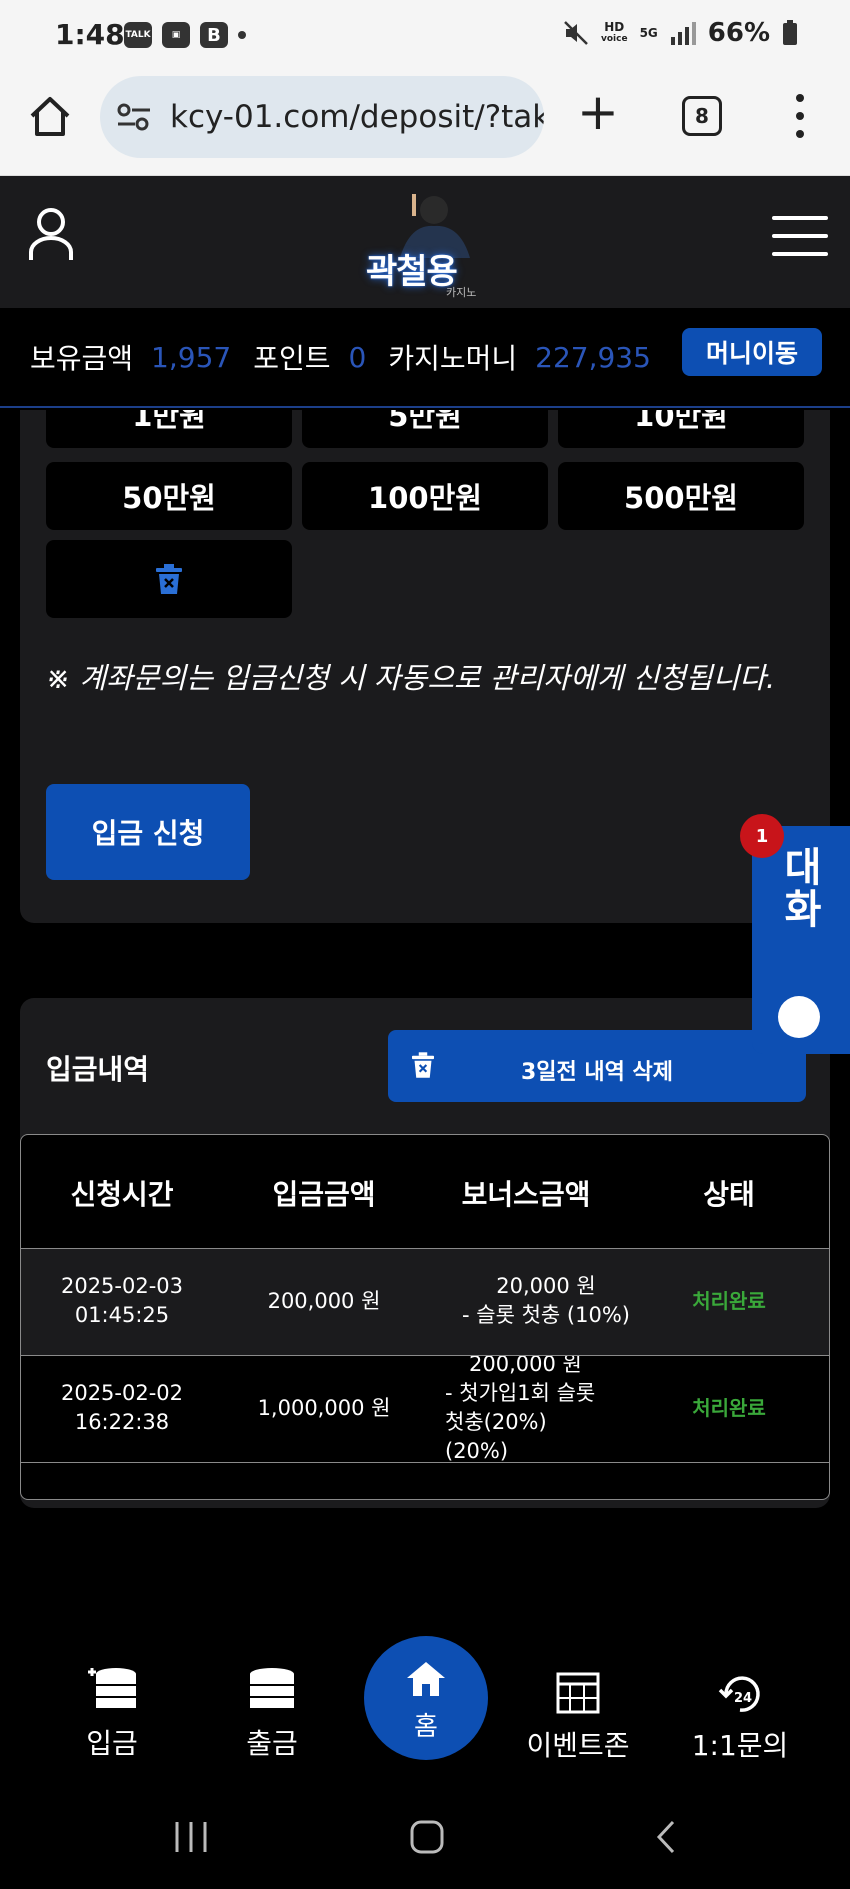 Image resolution: width=850 pixels, height=1889 pixels. Describe the element at coordinates (169, 429) in the screenshot. I see `amount-button-10k: 1만원` at that location.